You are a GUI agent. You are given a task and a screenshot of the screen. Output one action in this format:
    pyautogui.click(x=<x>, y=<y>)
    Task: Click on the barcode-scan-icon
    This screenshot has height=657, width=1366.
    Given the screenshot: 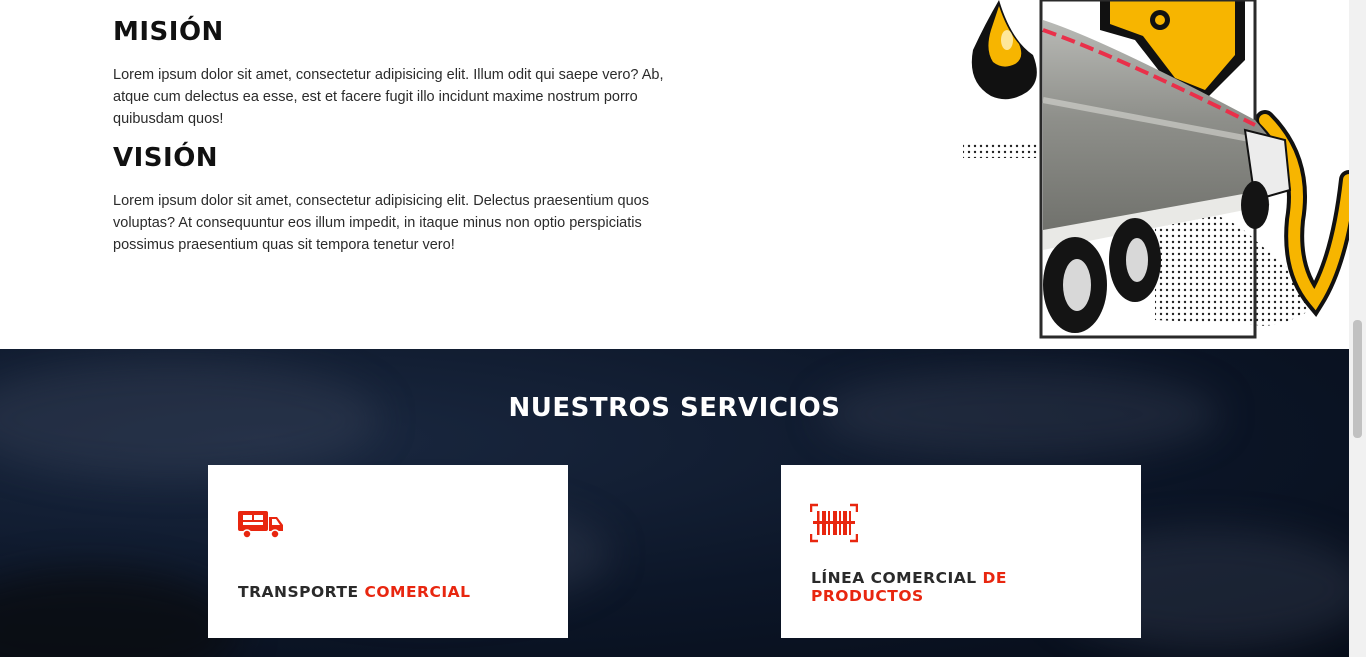 What is the action you would take?
    pyautogui.click(x=834, y=523)
    